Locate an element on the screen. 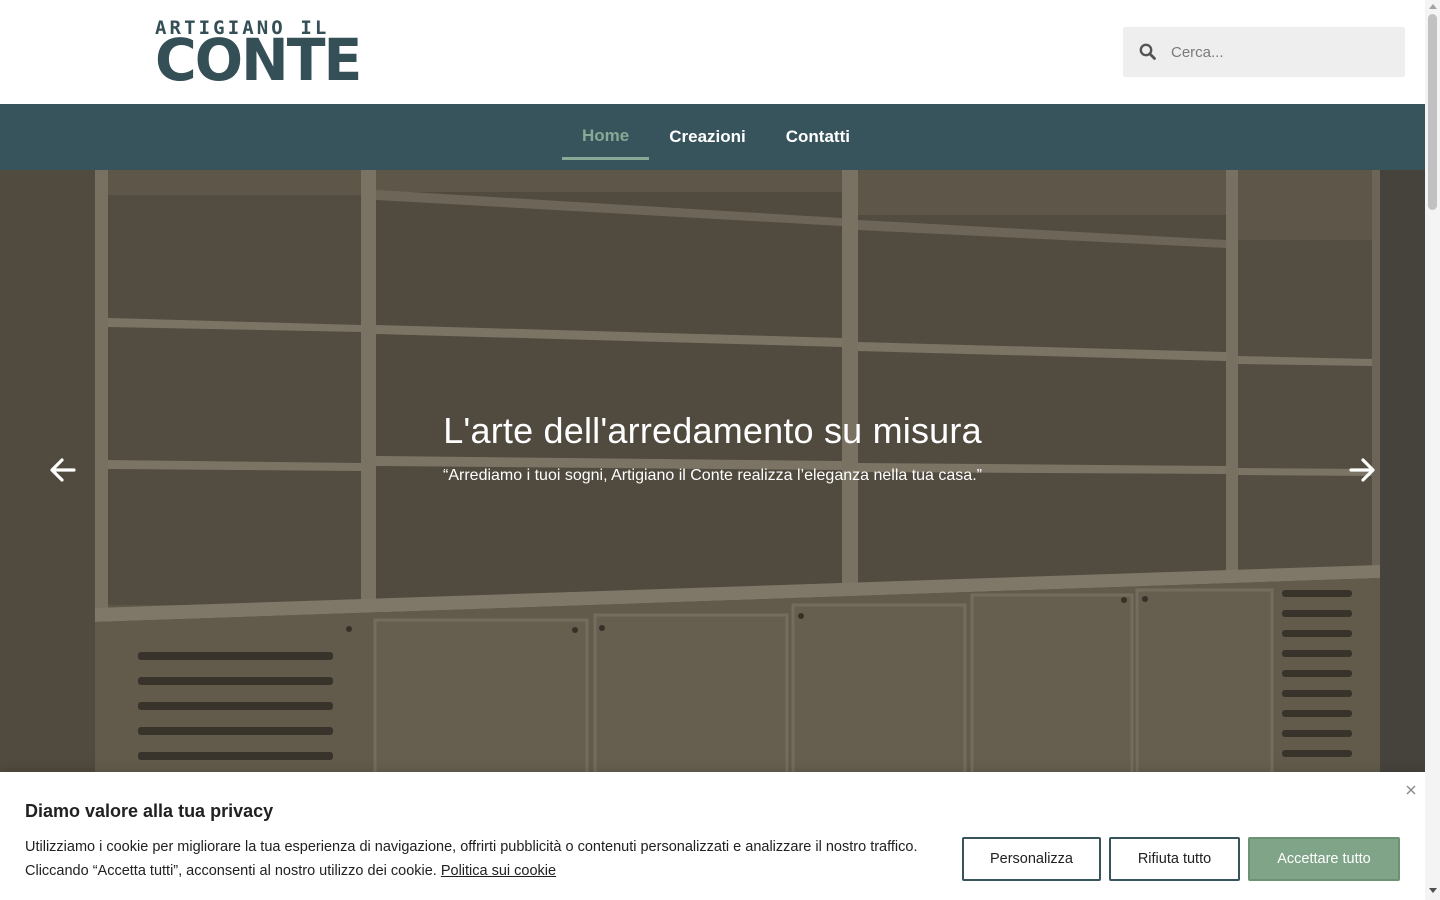  slider-next-button is located at coordinates (1362, 470).